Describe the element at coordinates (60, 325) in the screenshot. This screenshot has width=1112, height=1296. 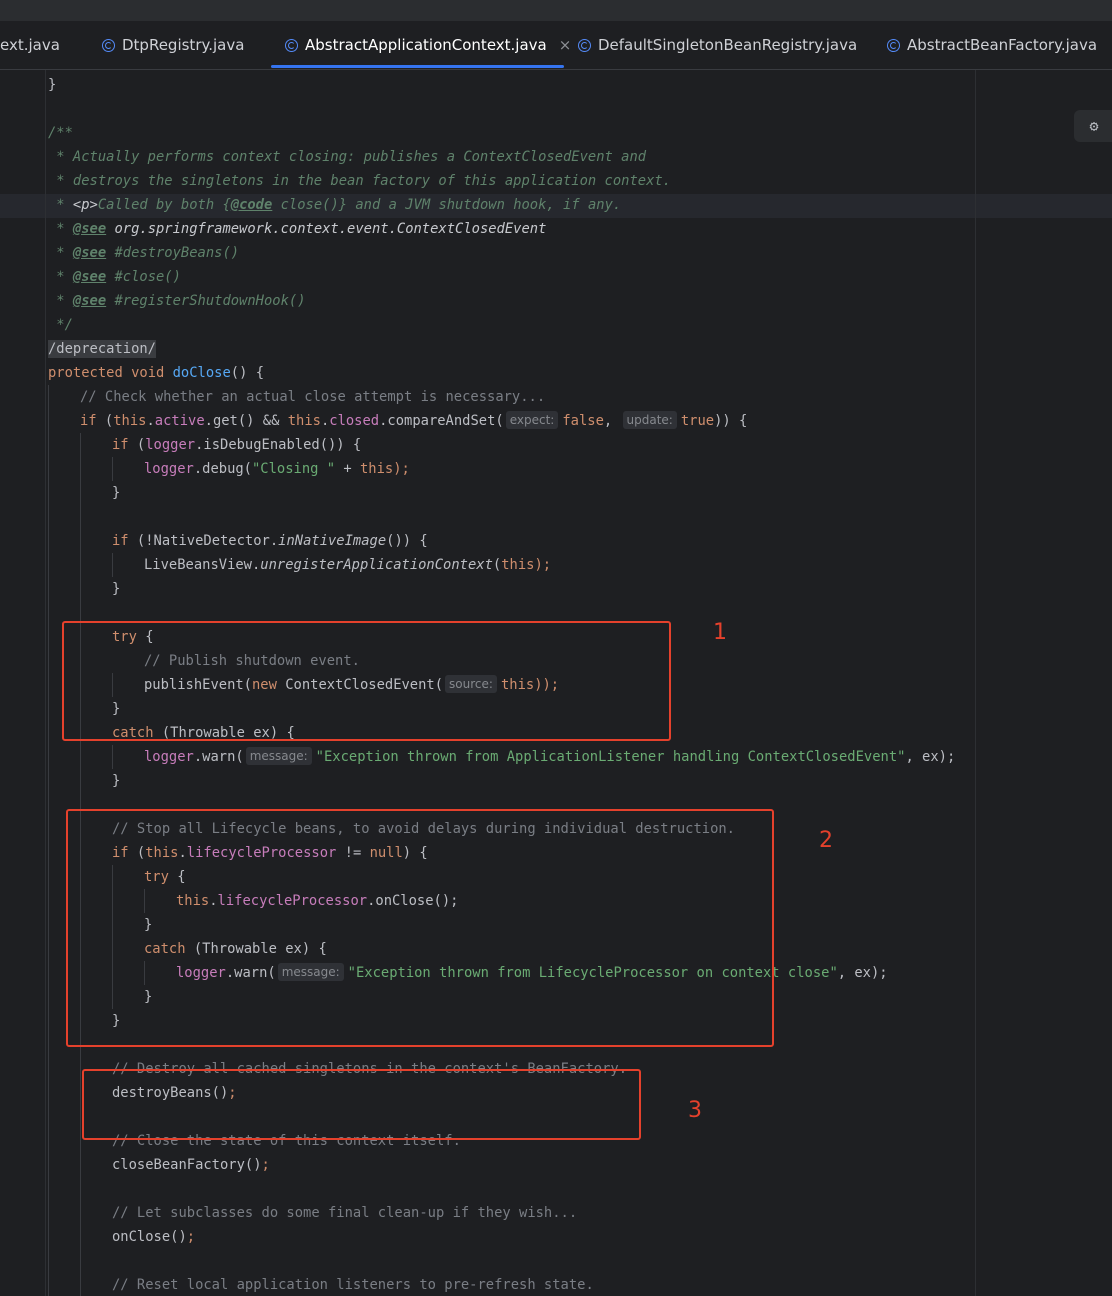
I see `code-line: */` at that location.